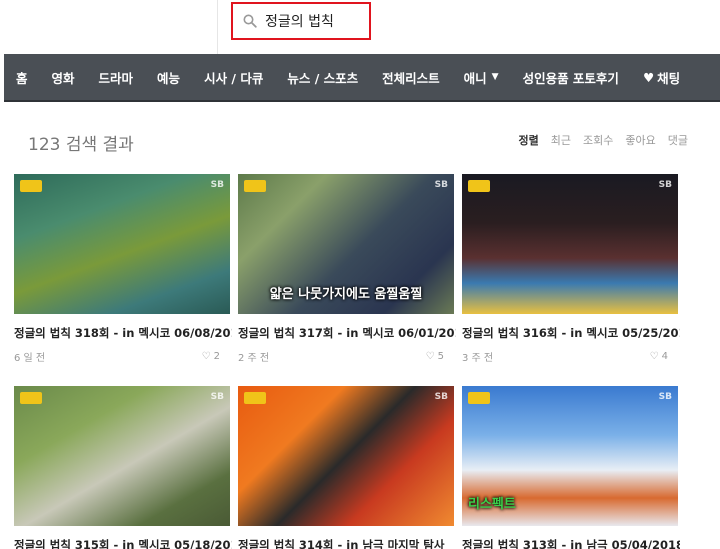  I want to click on results-count: 123 검색 결과, so click(81, 145).